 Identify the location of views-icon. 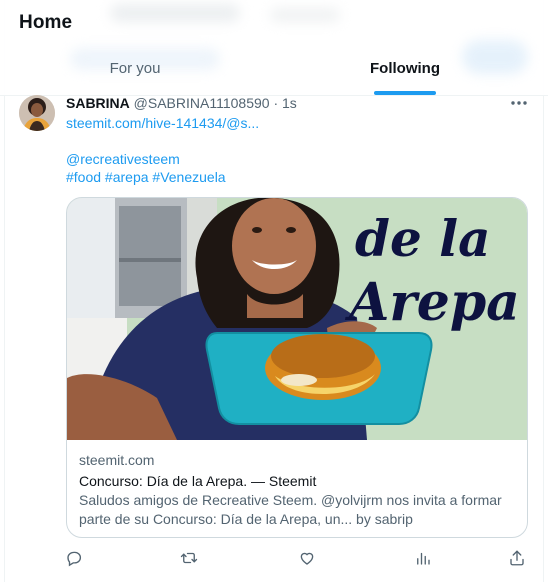
(423, 558).